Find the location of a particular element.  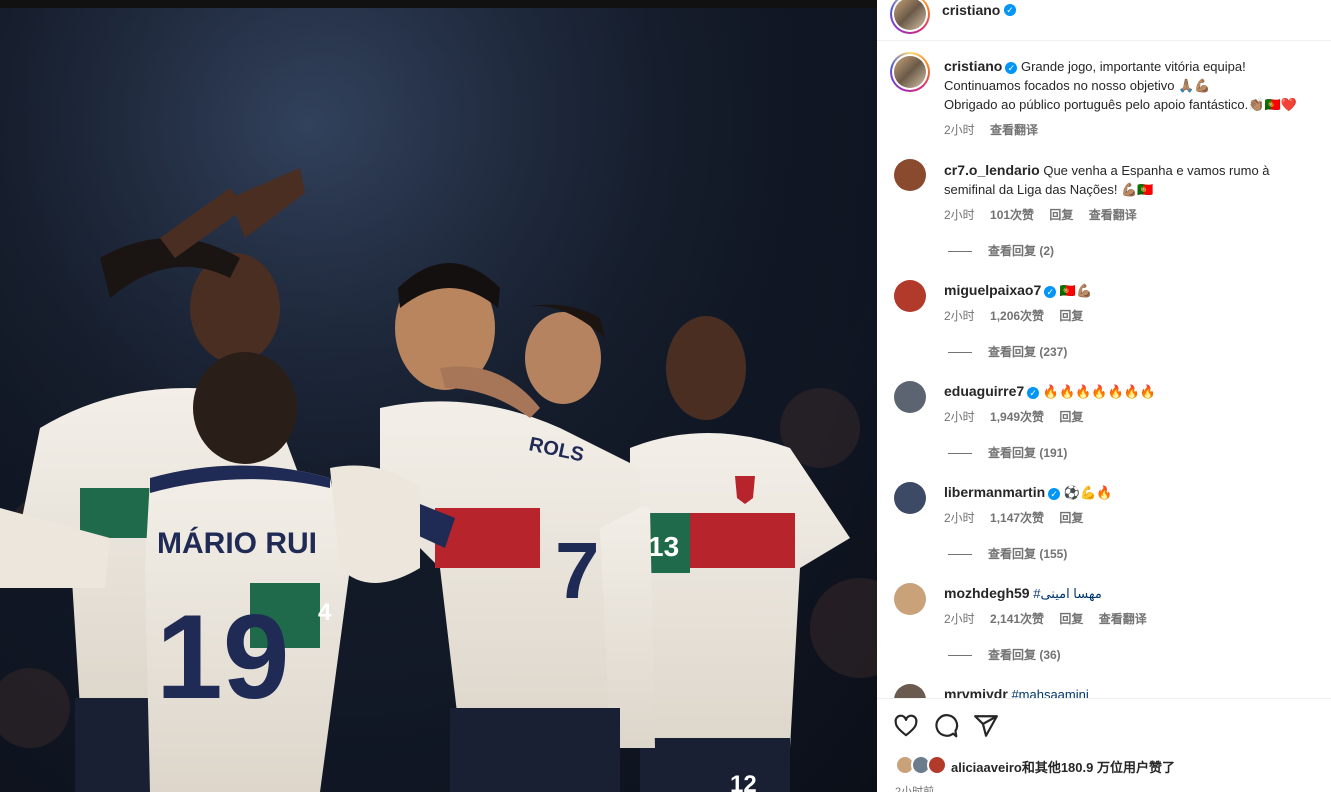

jersey-number-7: 7 is located at coordinates (577, 570).